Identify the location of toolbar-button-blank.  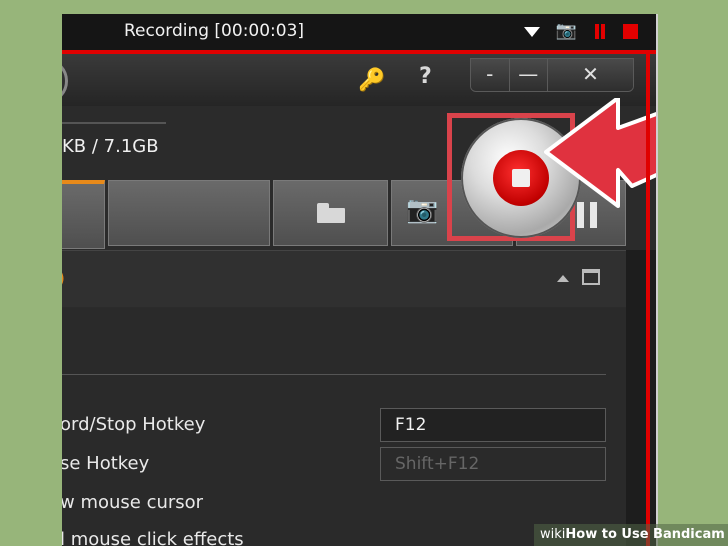
(189, 213).